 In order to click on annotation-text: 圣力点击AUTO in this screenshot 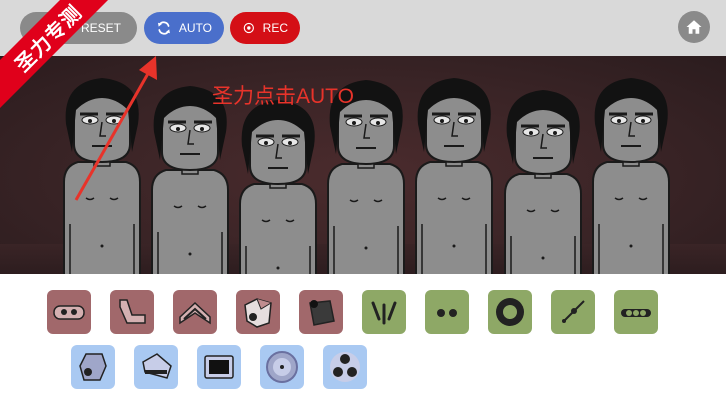, I will do `click(283, 96)`.